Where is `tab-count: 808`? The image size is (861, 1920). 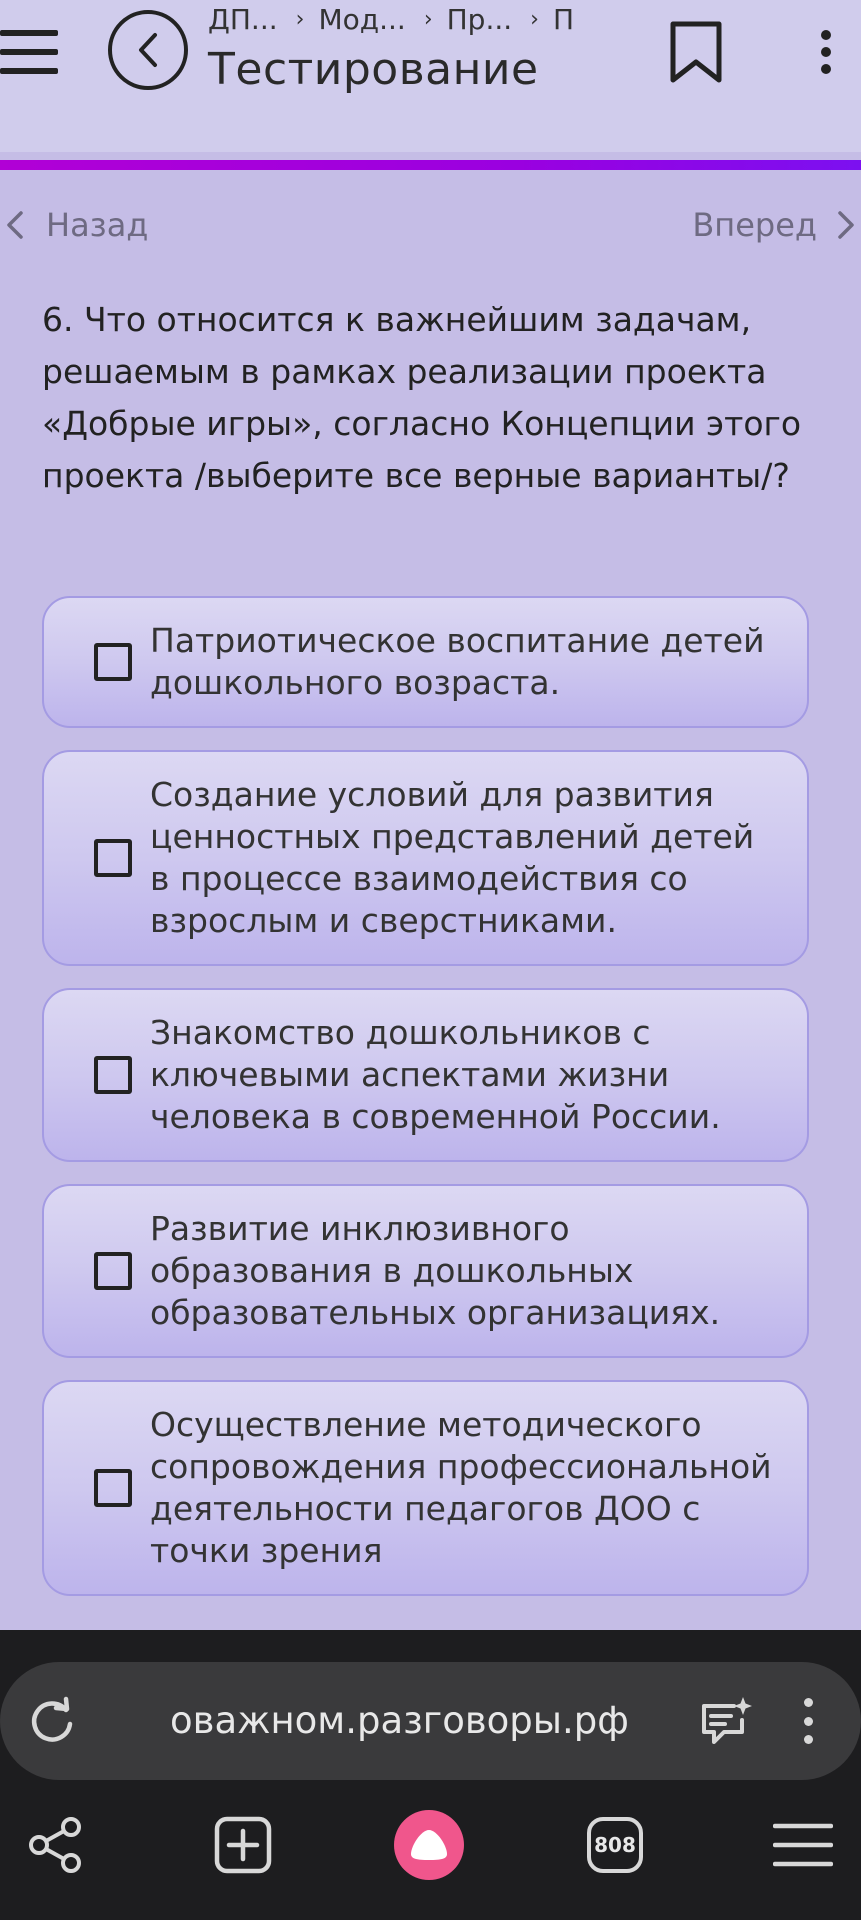
tab-count: 808 is located at coordinates (615, 1845).